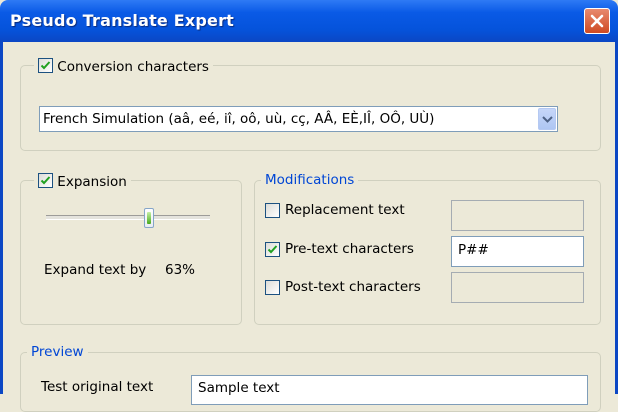 This screenshot has height=412, width=618. I want to click on expand-text-value: 63%, so click(180, 270).